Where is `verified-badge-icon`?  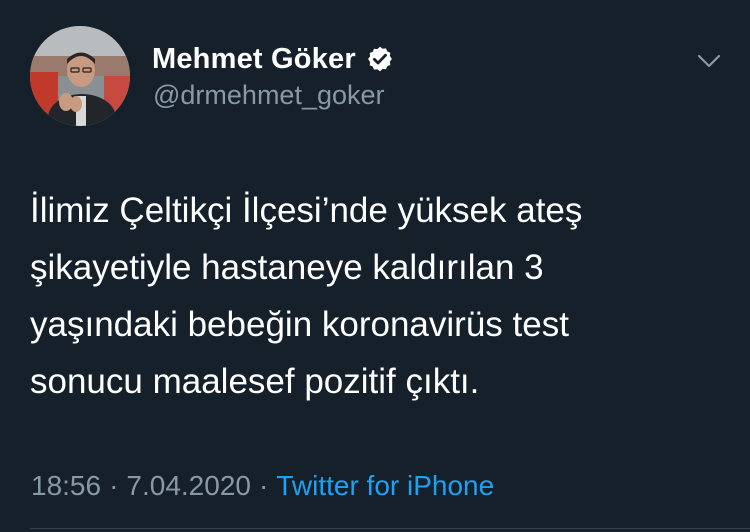 verified-badge-icon is located at coordinates (379, 59).